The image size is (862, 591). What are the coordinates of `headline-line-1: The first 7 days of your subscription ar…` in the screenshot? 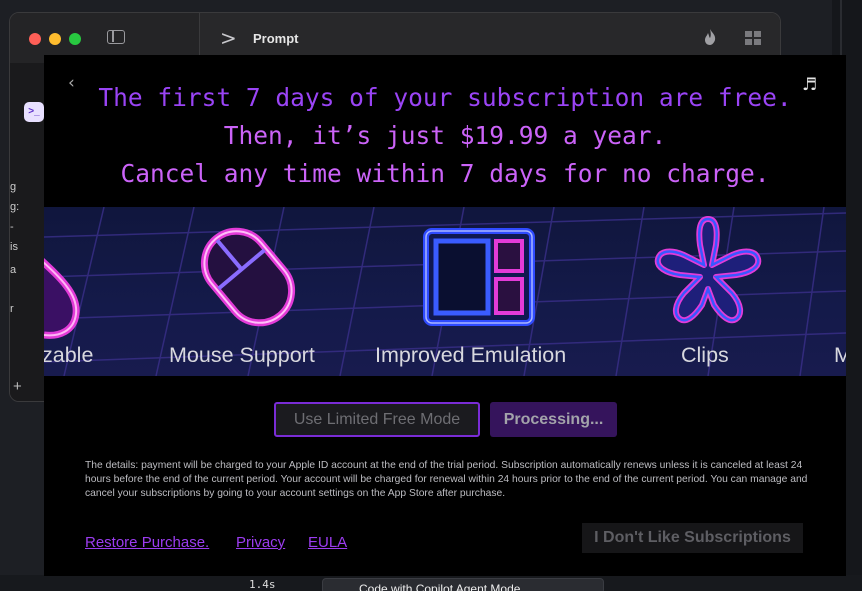 It's located at (445, 97).